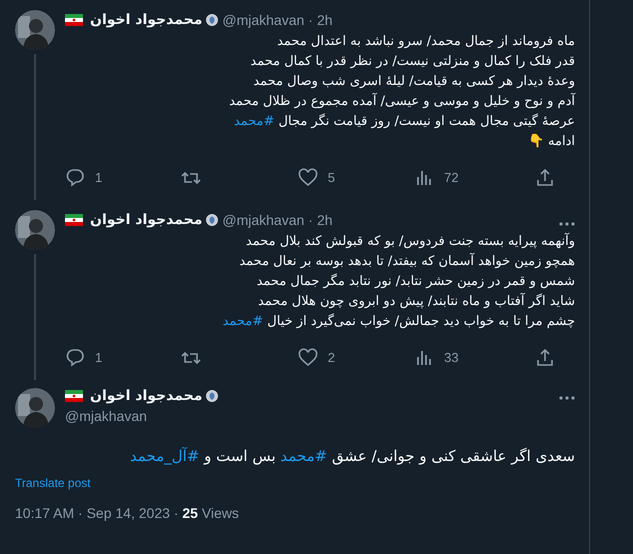  Describe the element at coordinates (331, 177) in the screenshot. I see `count: 5` at that location.